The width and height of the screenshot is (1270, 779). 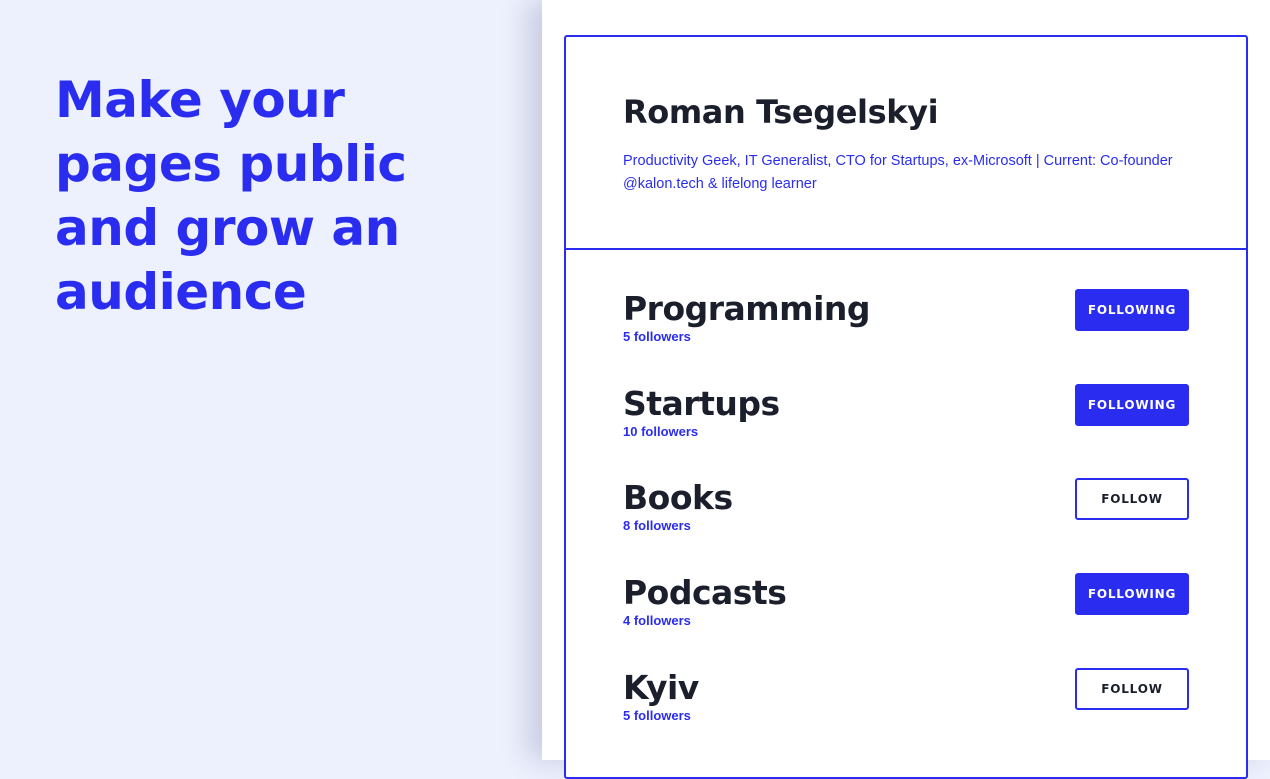 I want to click on topic-row-startups: Startups 10 followers FOLLOWING, so click(x=906, y=416).